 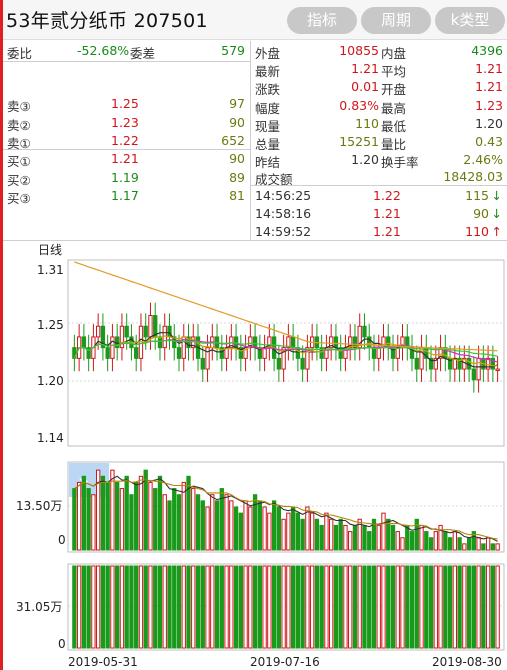 What do you see at coordinates (268, 72) in the screenshot?
I see `quote-label: 最新` at bounding box center [268, 72].